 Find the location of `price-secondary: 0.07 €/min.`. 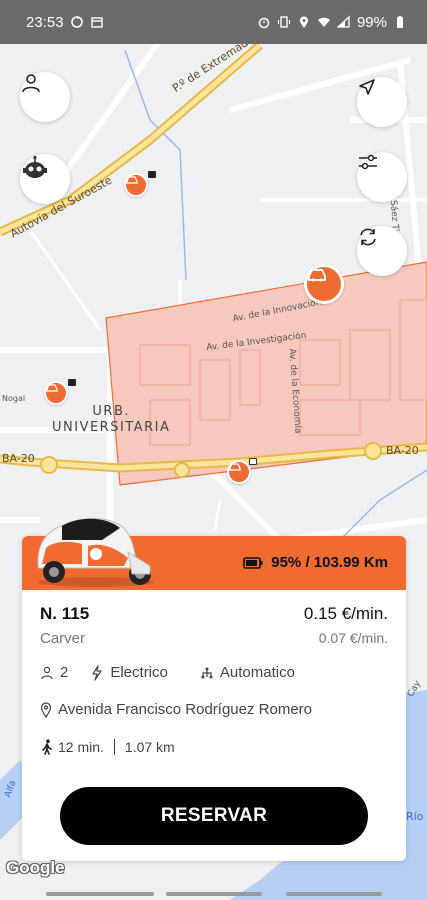

price-secondary: 0.07 €/min. is located at coordinates (353, 638).